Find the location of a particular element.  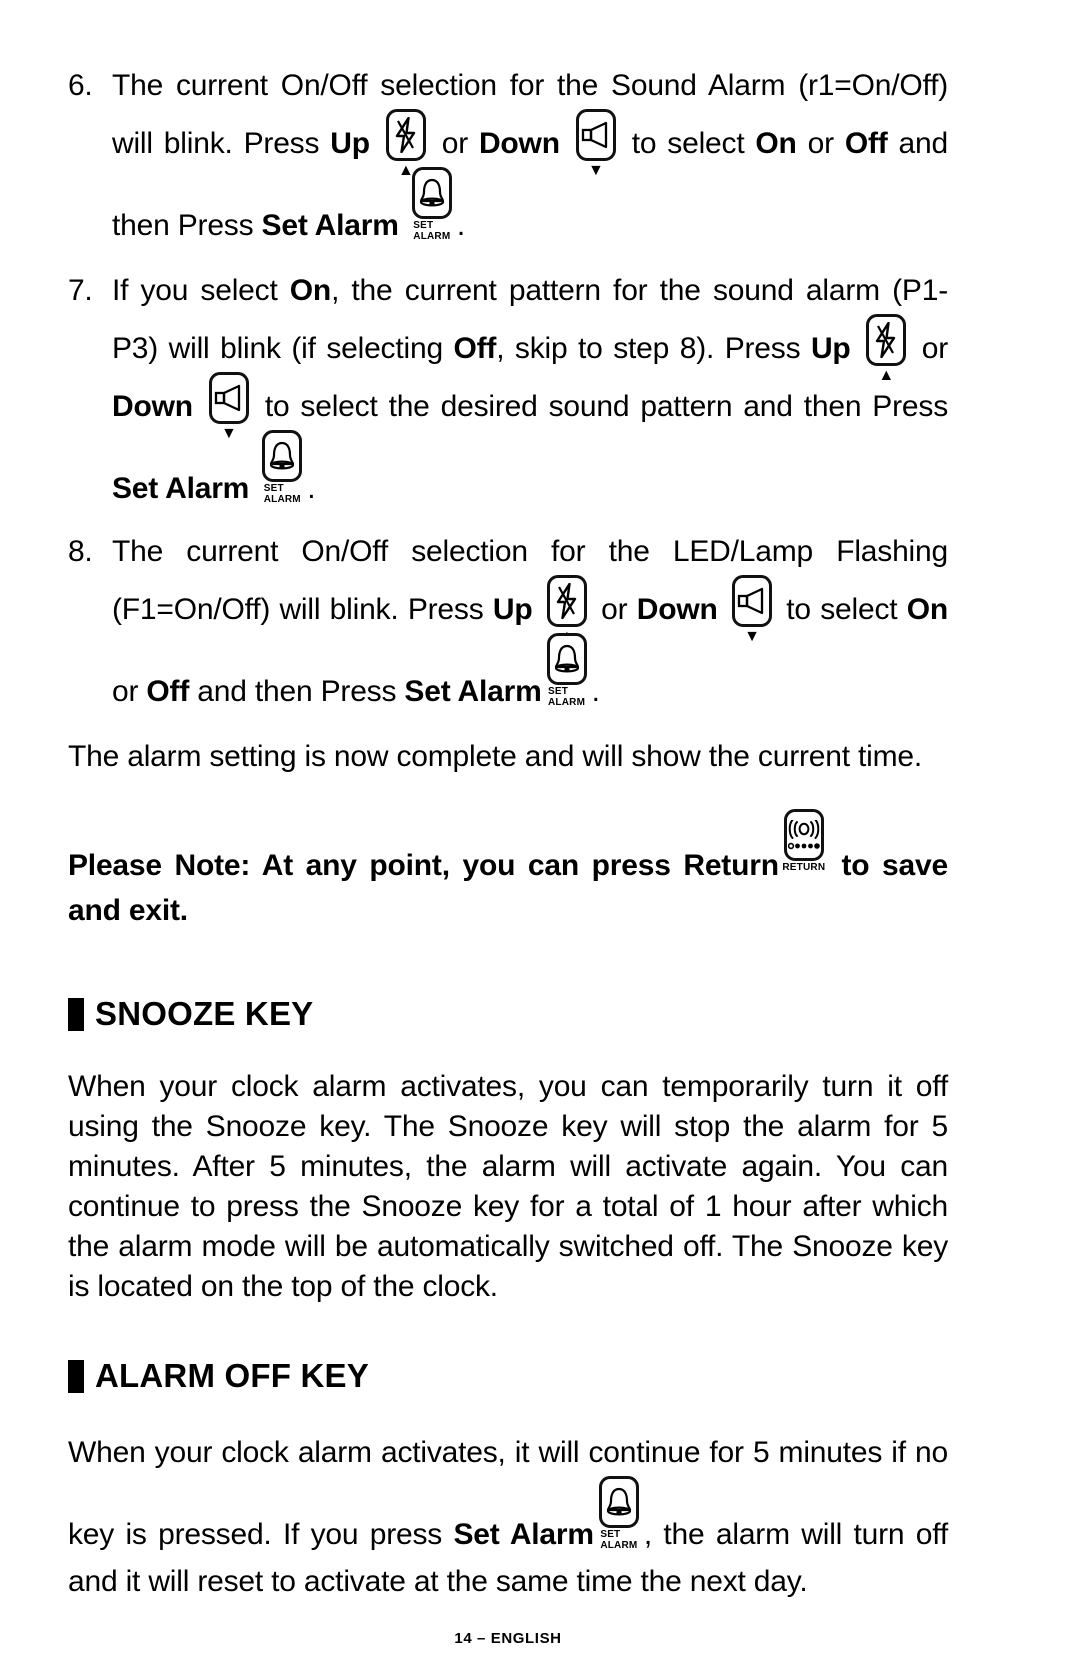

please-note-text-part1: : At any point, you can press Return is located at coordinates (509, 865).